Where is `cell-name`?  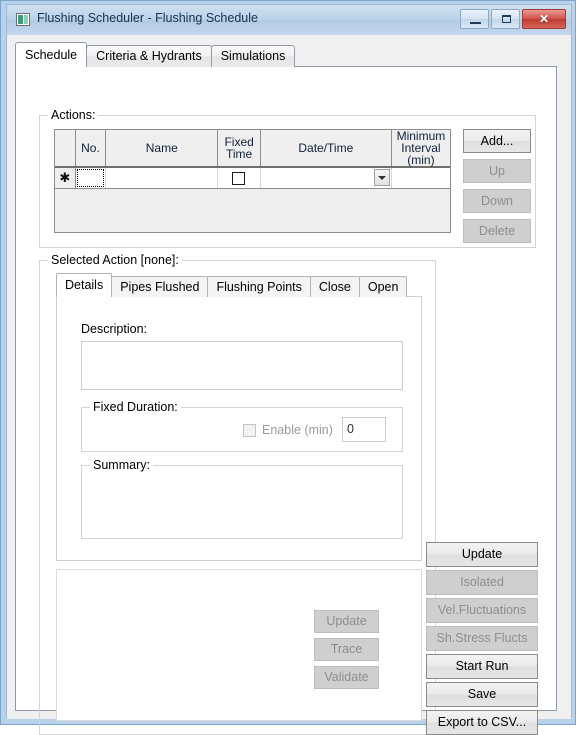
cell-name is located at coordinates (162, 178).